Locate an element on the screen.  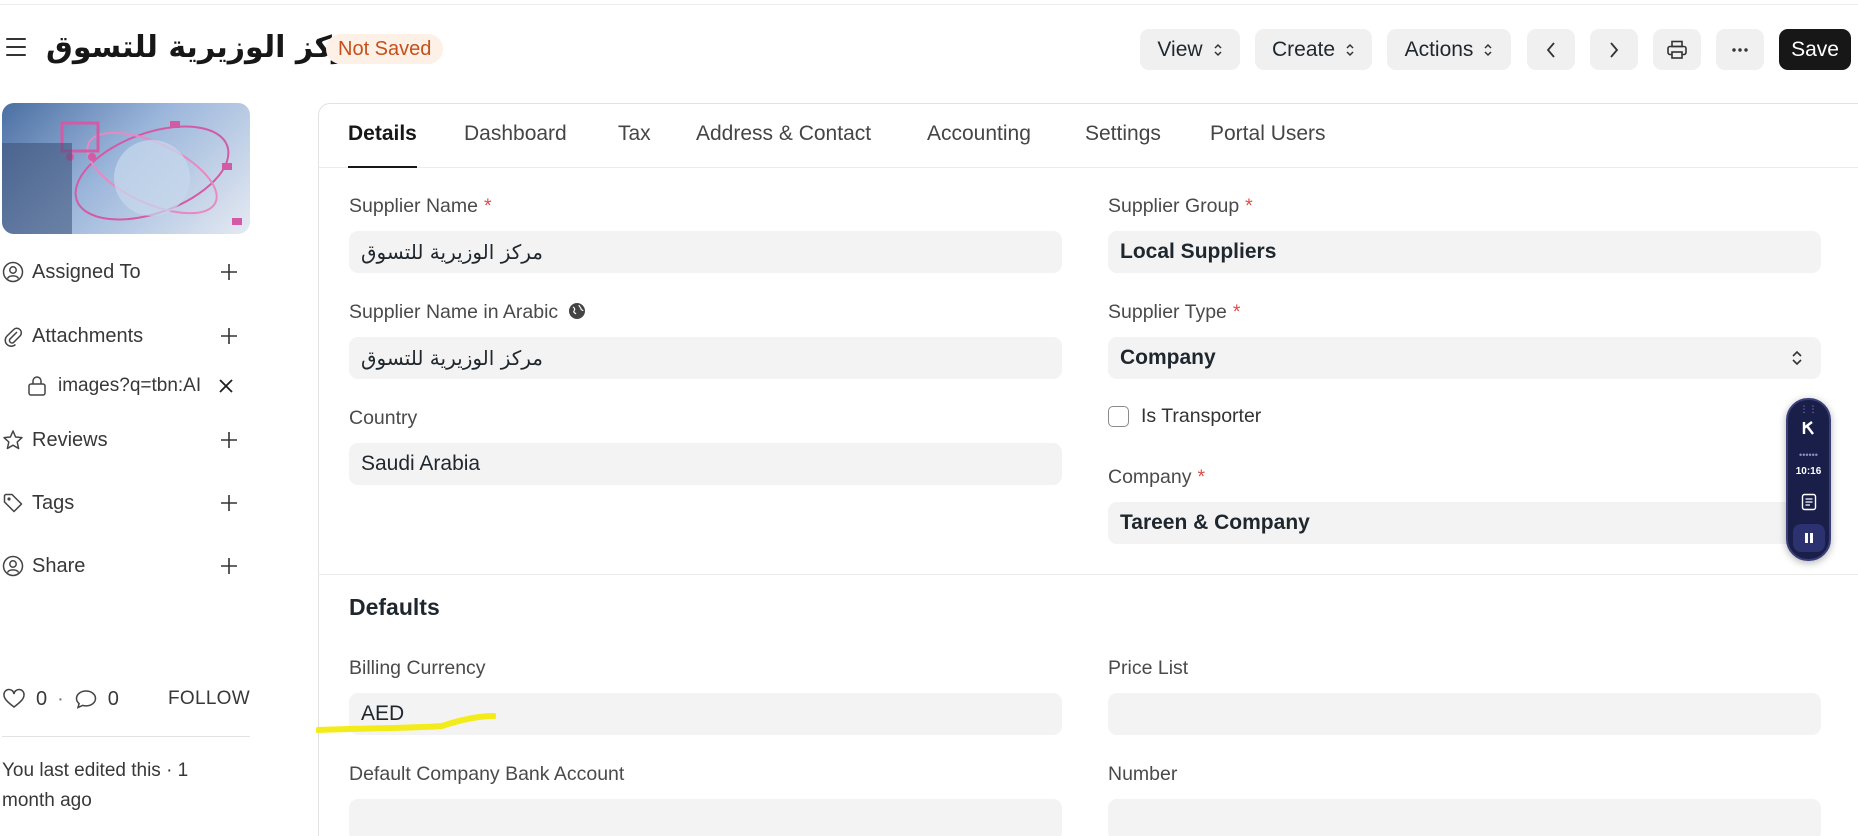
sidebar-item-share: Share is located at coordinates (126, 566).